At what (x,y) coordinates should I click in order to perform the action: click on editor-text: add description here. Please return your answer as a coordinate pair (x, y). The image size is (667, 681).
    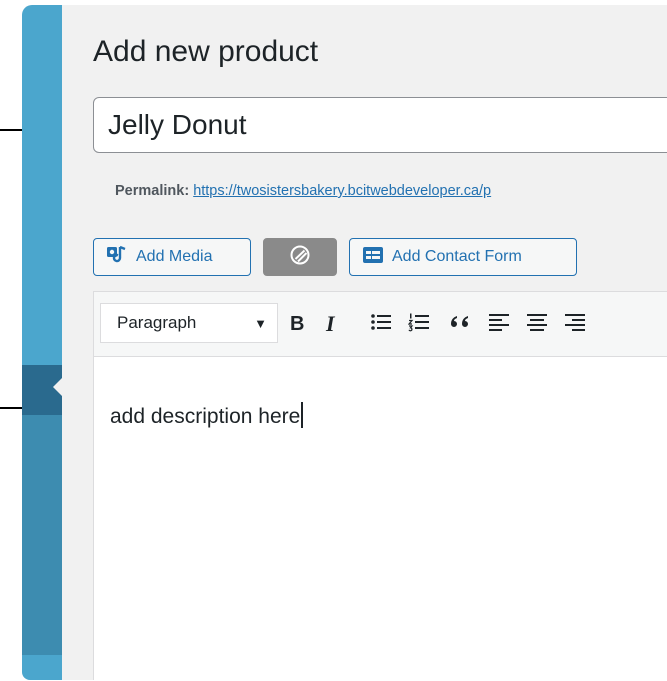
    Looking at the image, I should click on (205, 416).